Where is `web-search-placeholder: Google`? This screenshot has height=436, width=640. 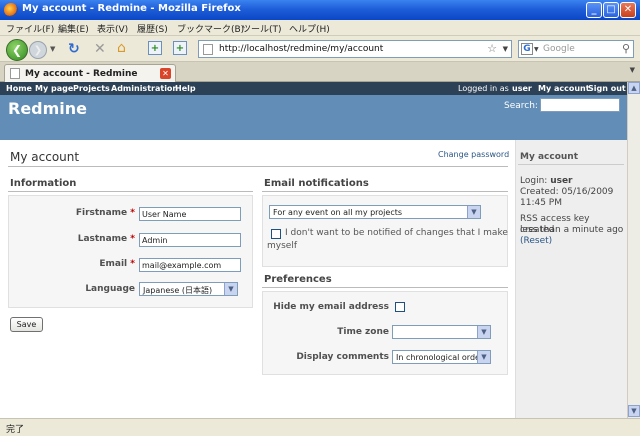
web-search-placeholder: Google is located at coordinates (559, 49).